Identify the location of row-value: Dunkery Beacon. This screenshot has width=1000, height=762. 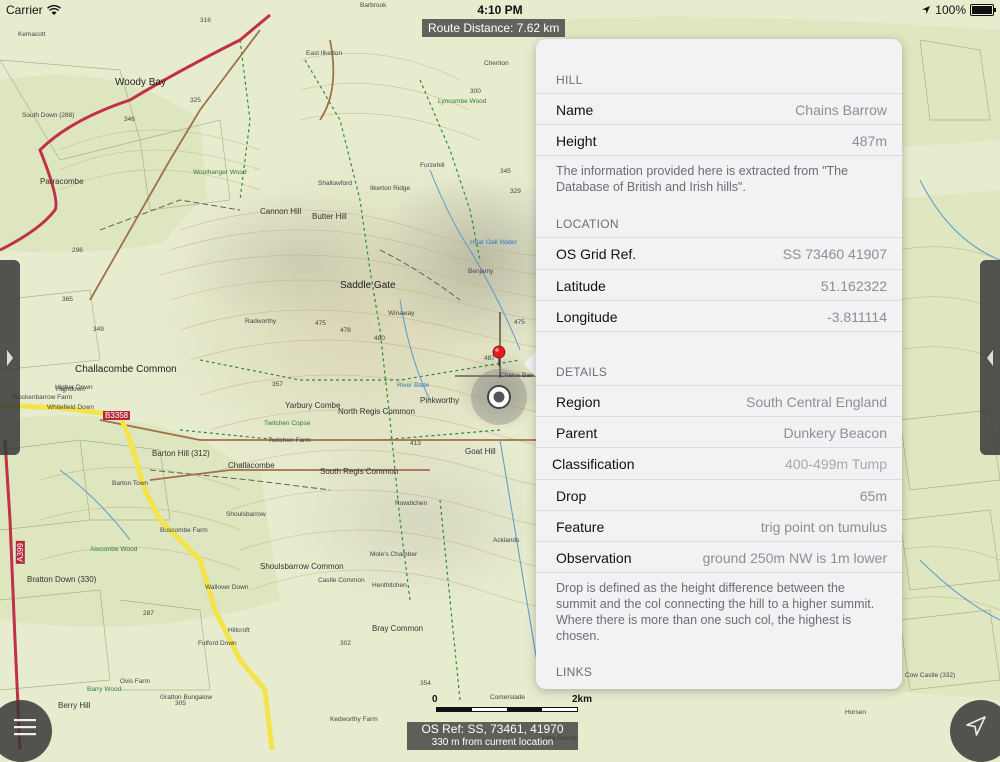
(835, 433).